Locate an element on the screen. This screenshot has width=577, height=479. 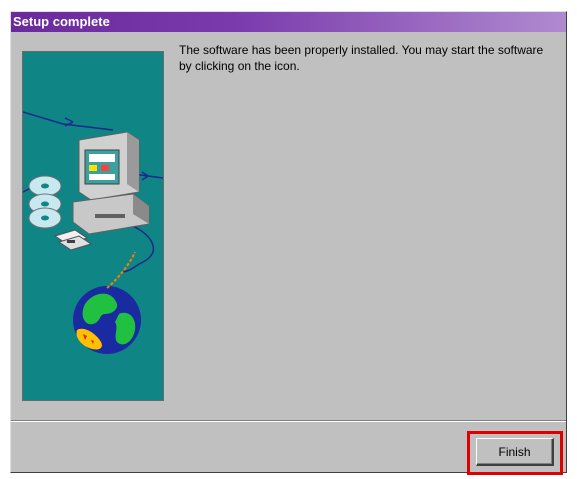
dialog-title: Setup complete is located at coordinates (288, 22).